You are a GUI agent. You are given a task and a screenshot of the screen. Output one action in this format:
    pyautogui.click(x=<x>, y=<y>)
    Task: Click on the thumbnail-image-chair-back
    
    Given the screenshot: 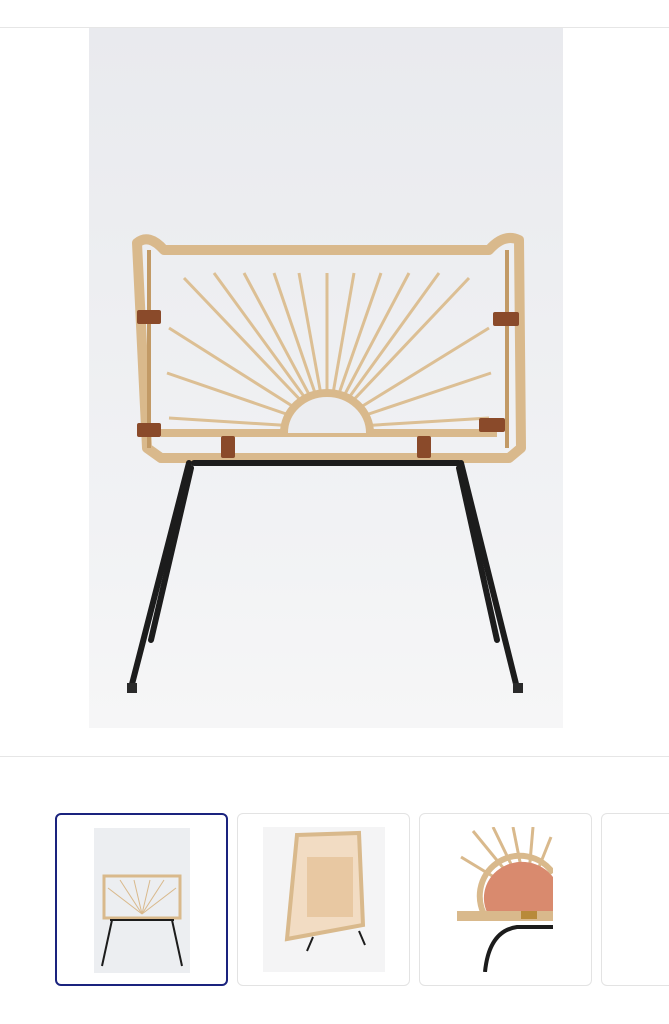 What is the action you would take?
    pyautogui.click(x=142, y=900)
    